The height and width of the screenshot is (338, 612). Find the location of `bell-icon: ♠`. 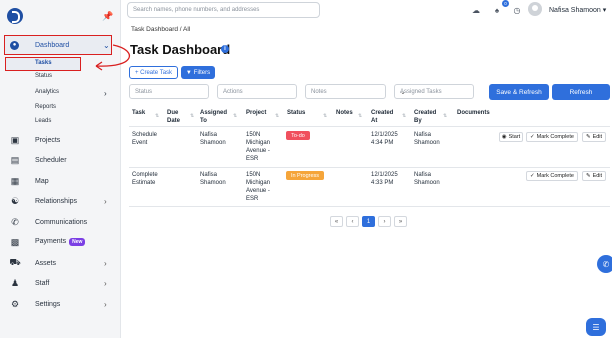

bell-icon: ♠ is located at coordinates (497, 10).